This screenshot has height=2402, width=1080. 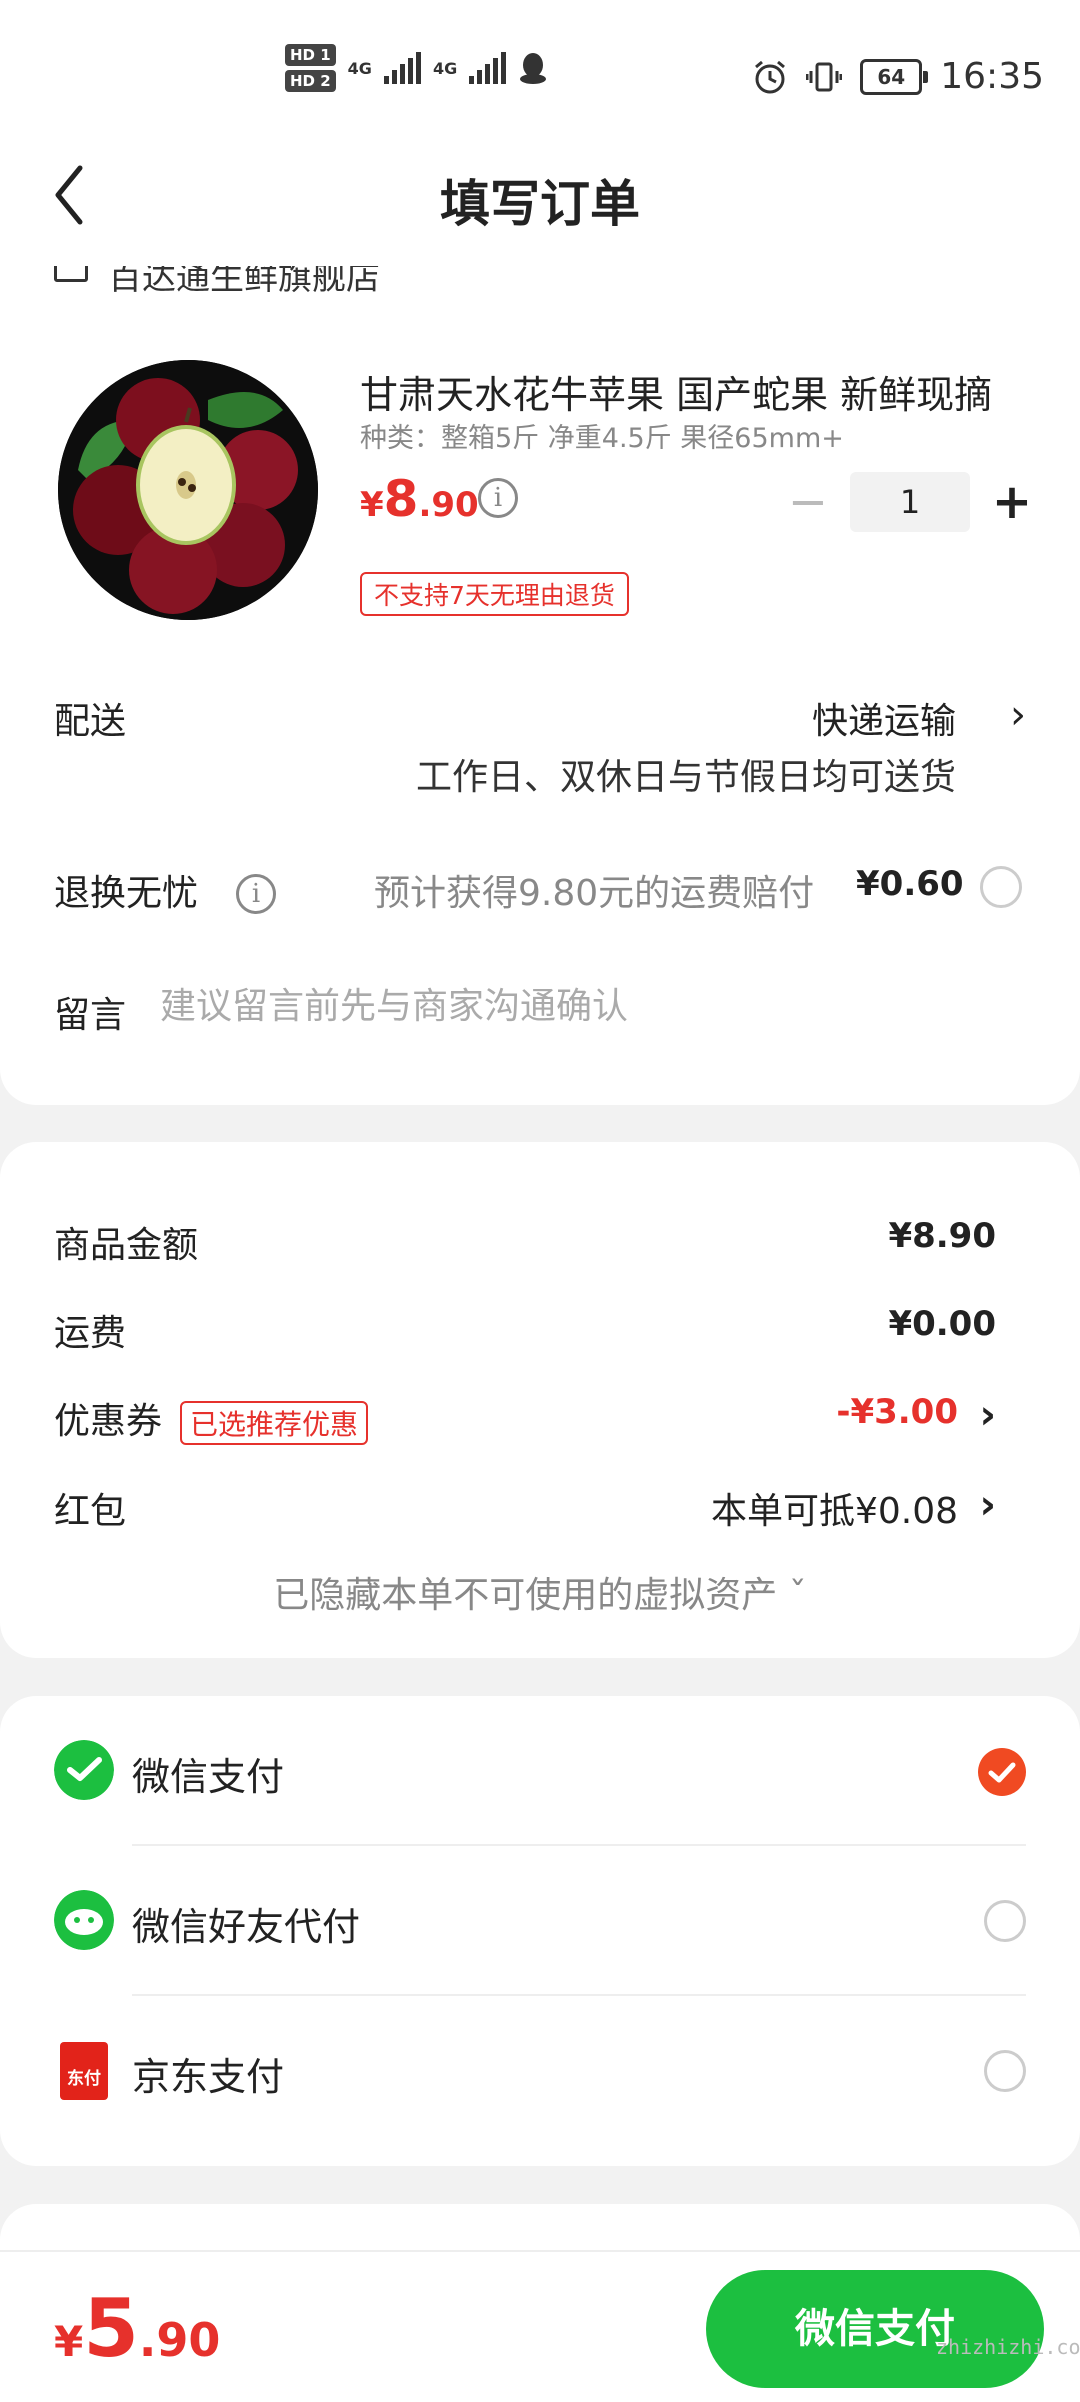 What do you see at coordinates (246, 1927) in the screenshot?
I see `payment-name: 微信好友代付` at bounding box center [246, 1927].